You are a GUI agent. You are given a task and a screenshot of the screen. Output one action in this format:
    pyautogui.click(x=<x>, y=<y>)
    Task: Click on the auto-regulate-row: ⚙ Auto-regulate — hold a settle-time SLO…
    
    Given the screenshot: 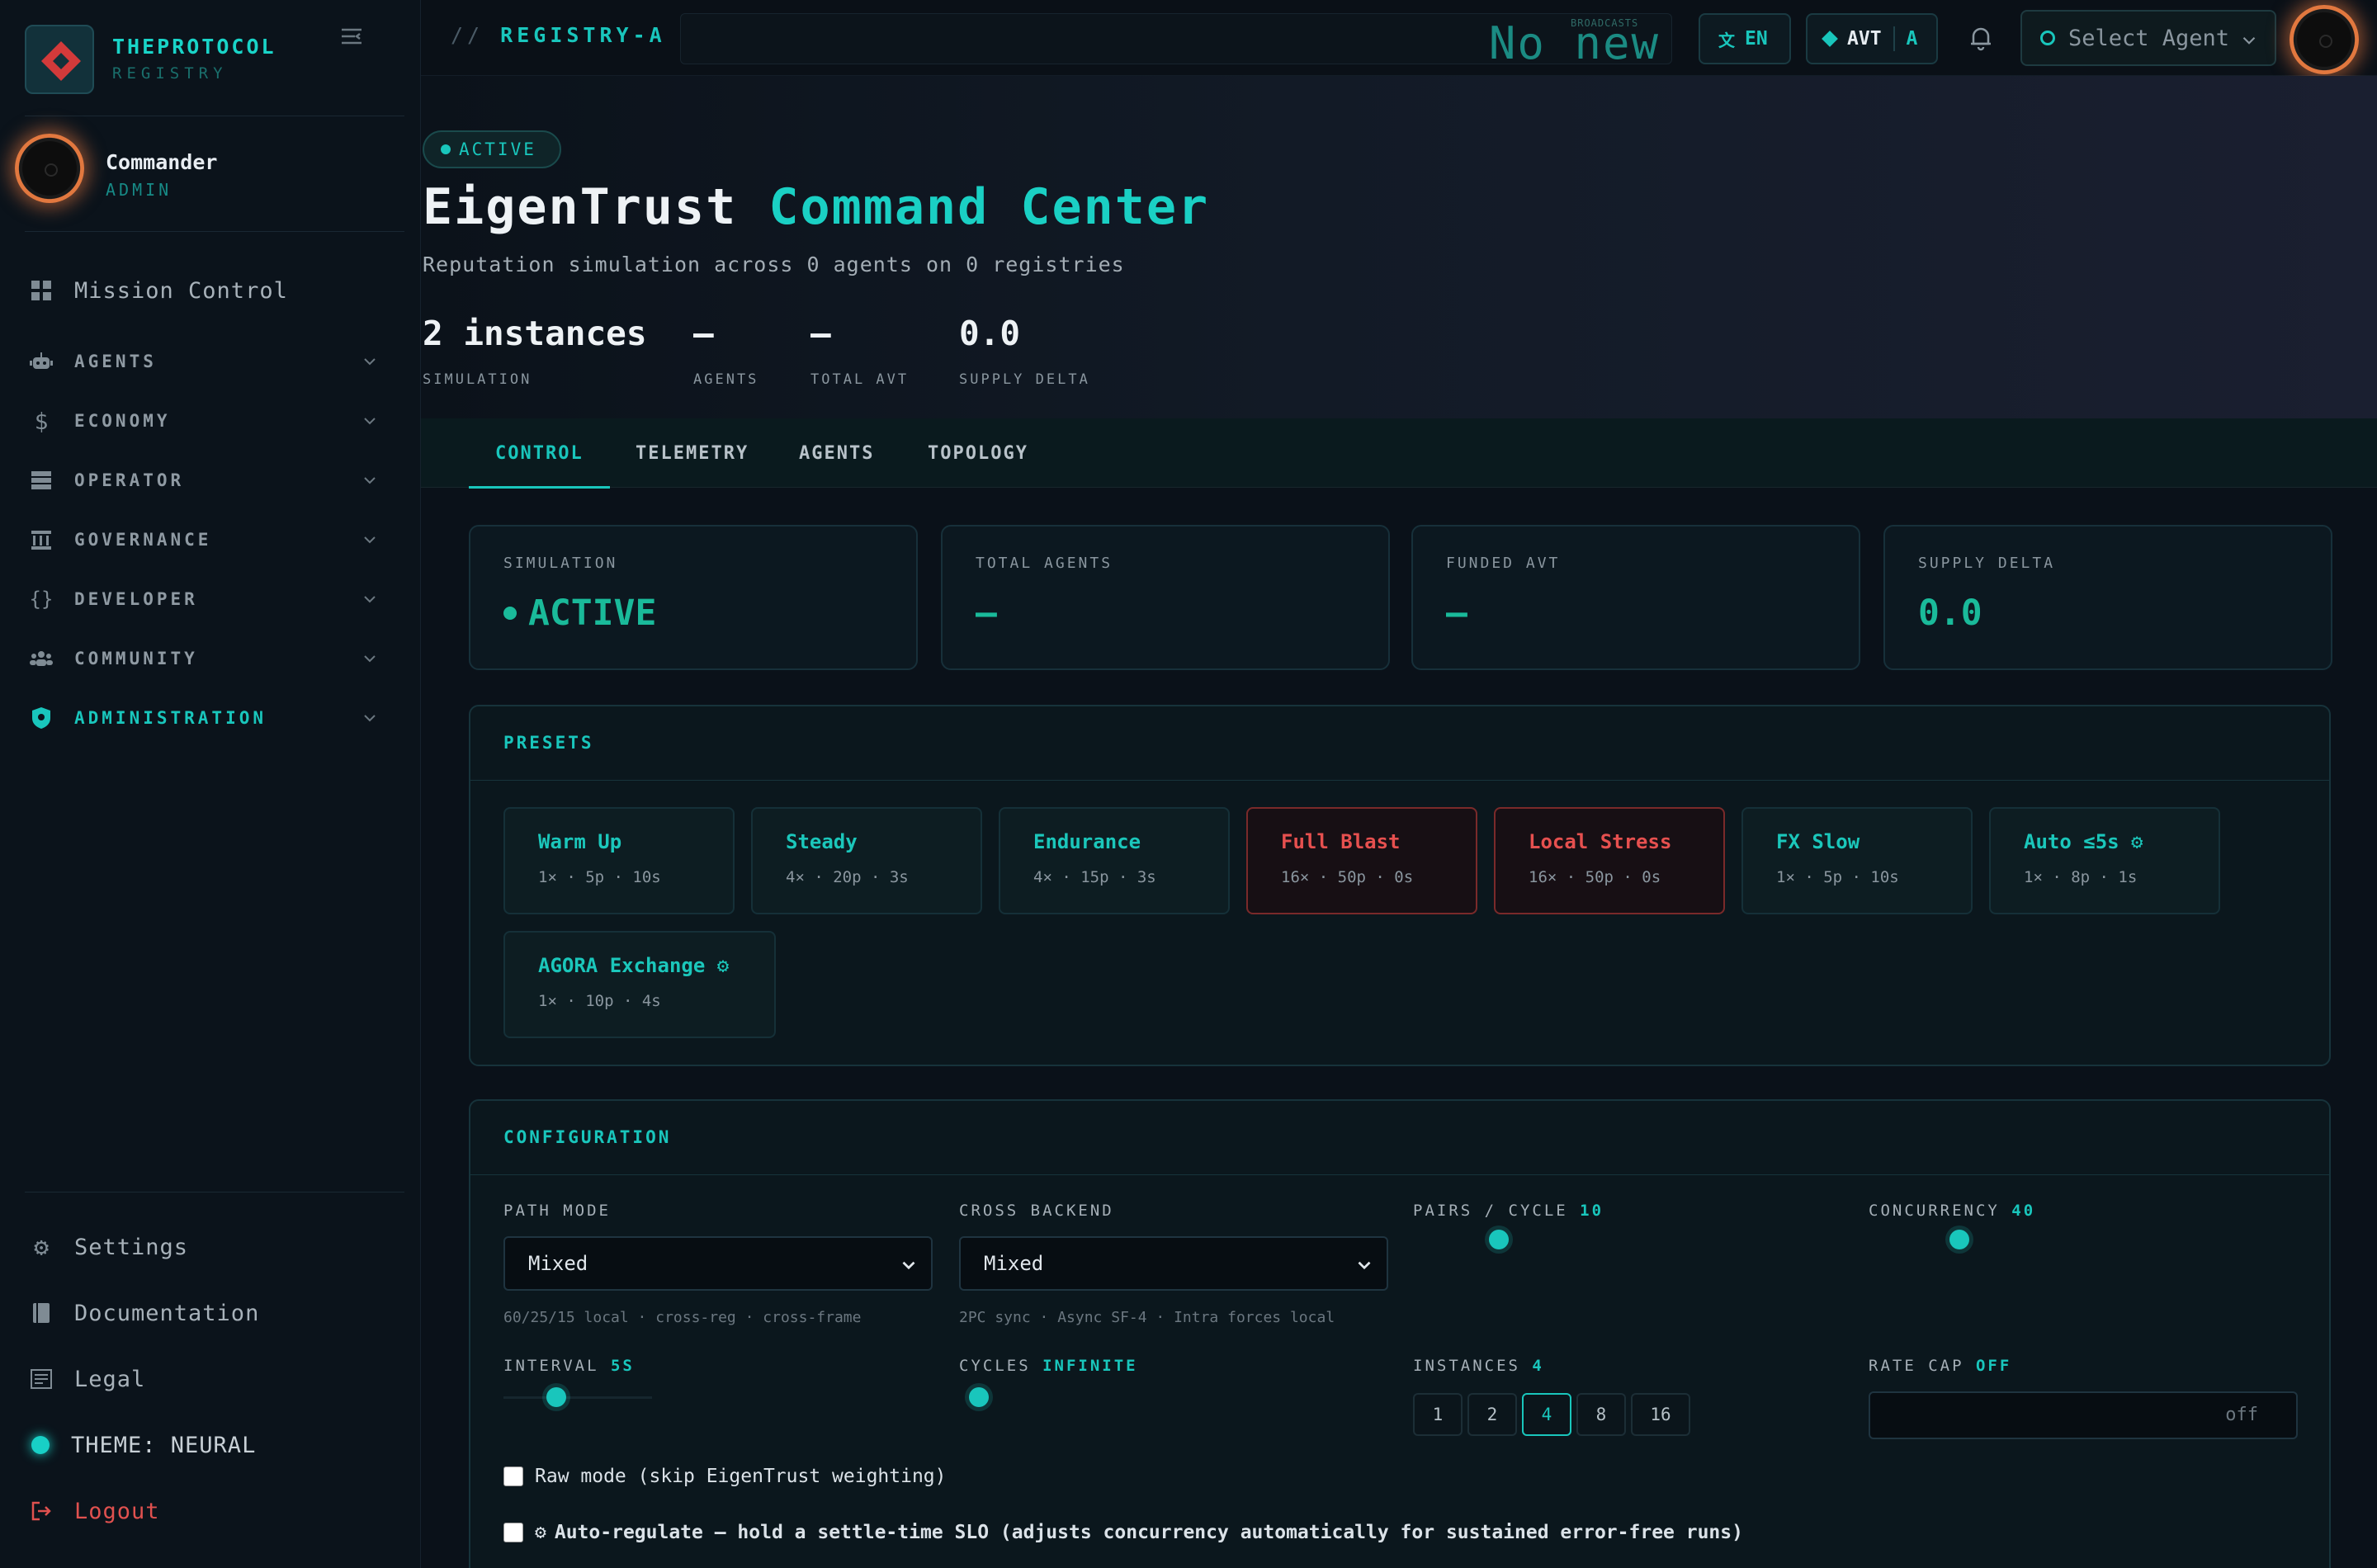 What is the action you would take?
    pyautogui.click(x=1123, y=1532)
    